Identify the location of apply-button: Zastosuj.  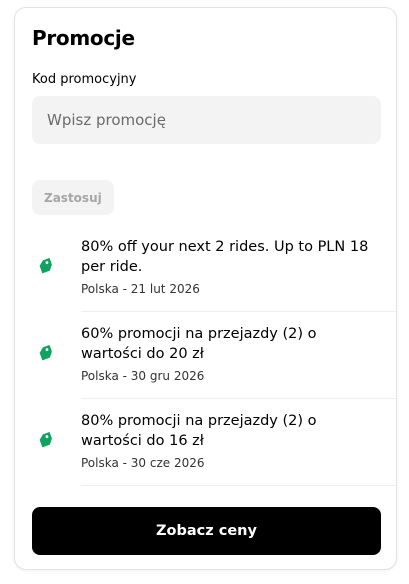
(73, 197).